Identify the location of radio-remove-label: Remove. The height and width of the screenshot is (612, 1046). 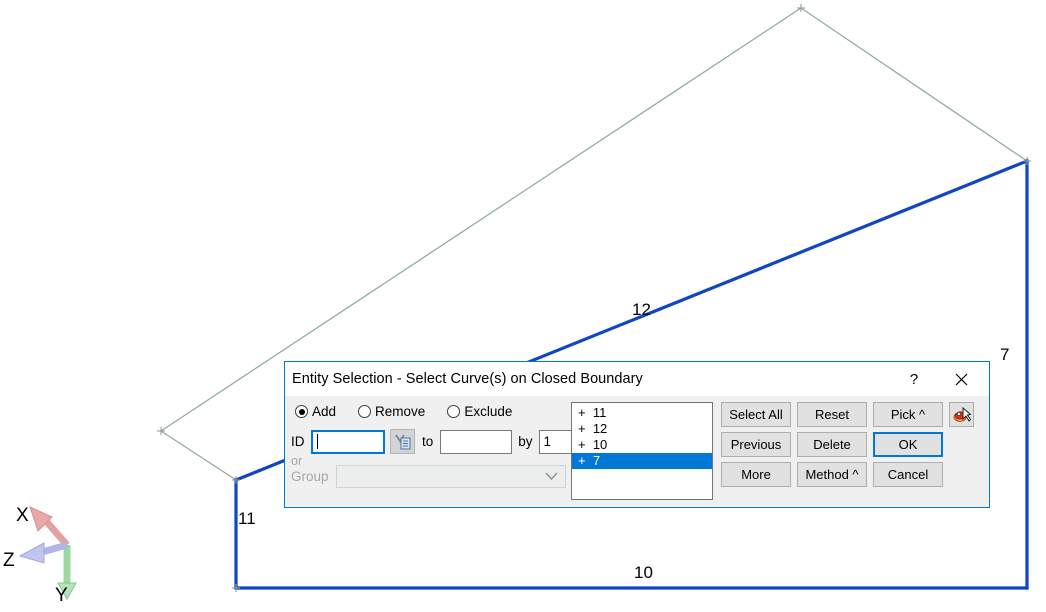
(400, 411).